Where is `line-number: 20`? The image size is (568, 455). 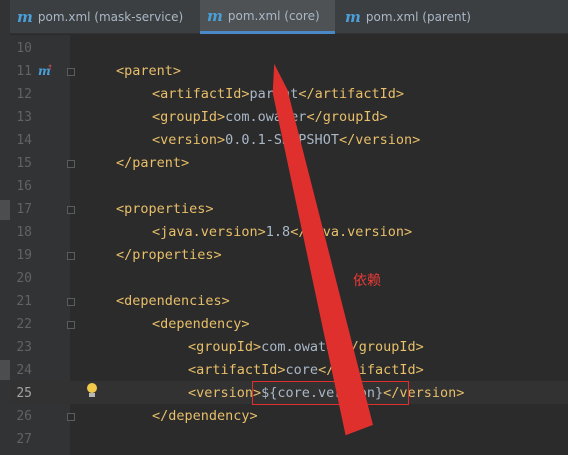 line-number: 20 is located at coordinates (24, 278).